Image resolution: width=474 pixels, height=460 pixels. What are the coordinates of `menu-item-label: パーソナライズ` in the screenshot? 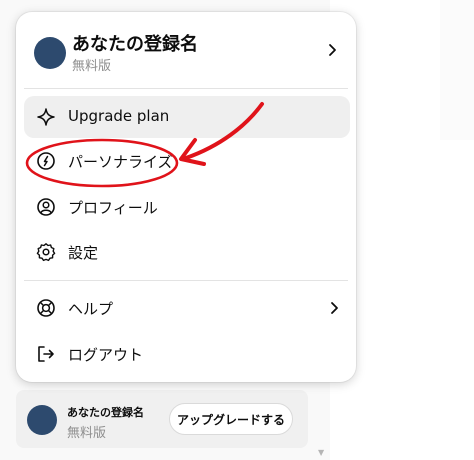 It's located at (120, 162).